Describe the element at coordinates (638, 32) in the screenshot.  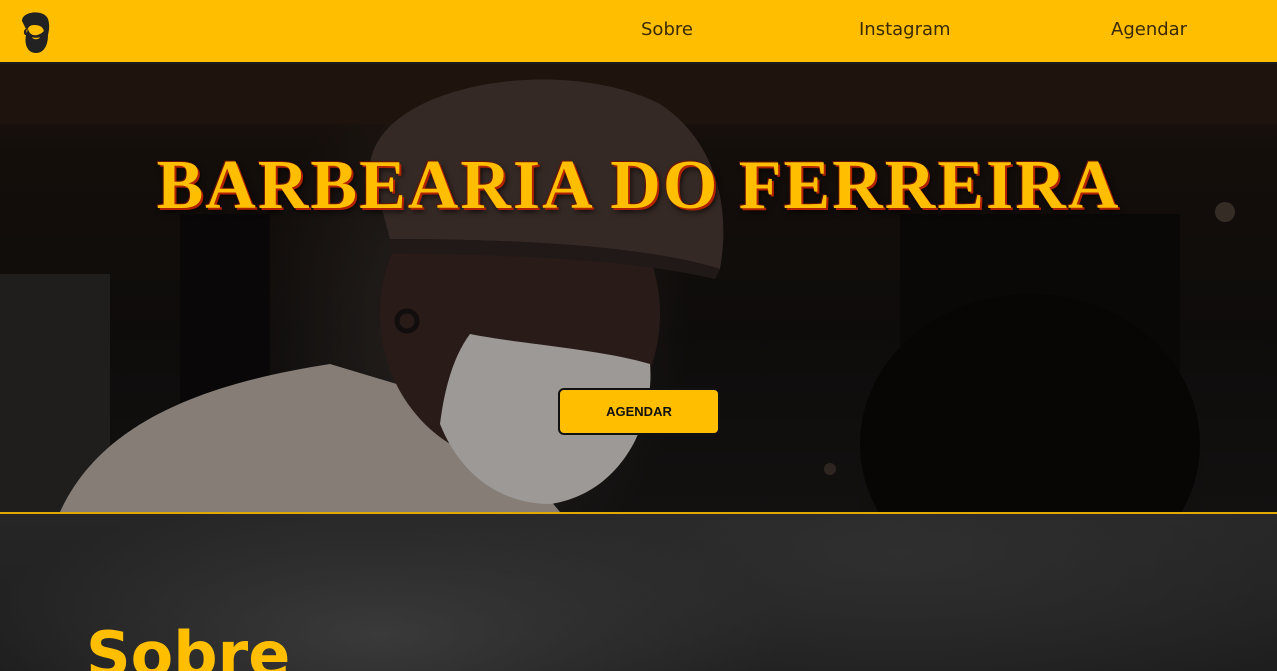
I see `navbar: Sobre Instagram Agendar` at that location.